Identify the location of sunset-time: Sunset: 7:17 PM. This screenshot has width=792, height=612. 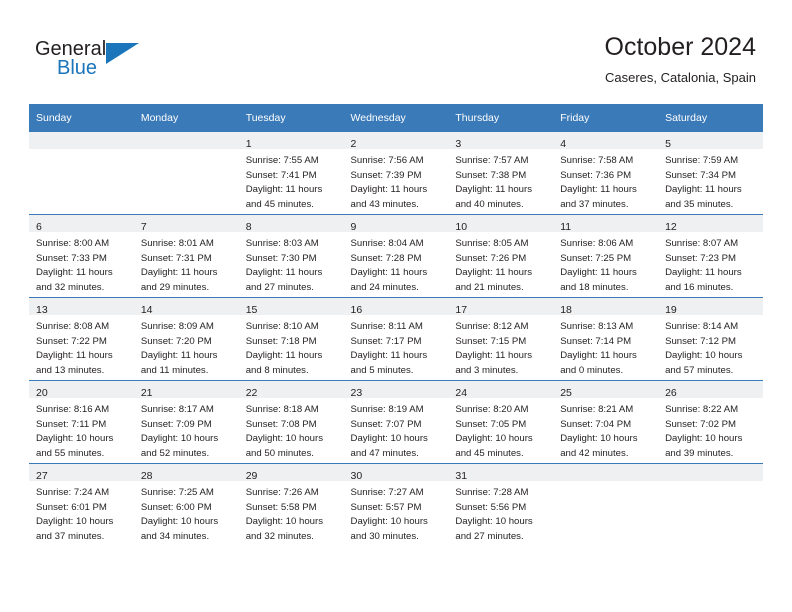
(386, 341).